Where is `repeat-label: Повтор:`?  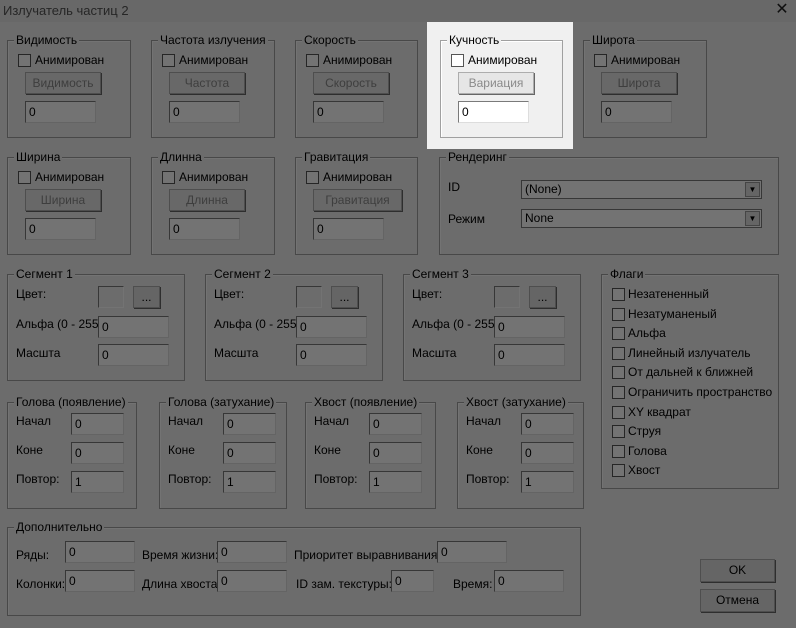 repeat-label: Повтор: is located at coordinates (336, 479).